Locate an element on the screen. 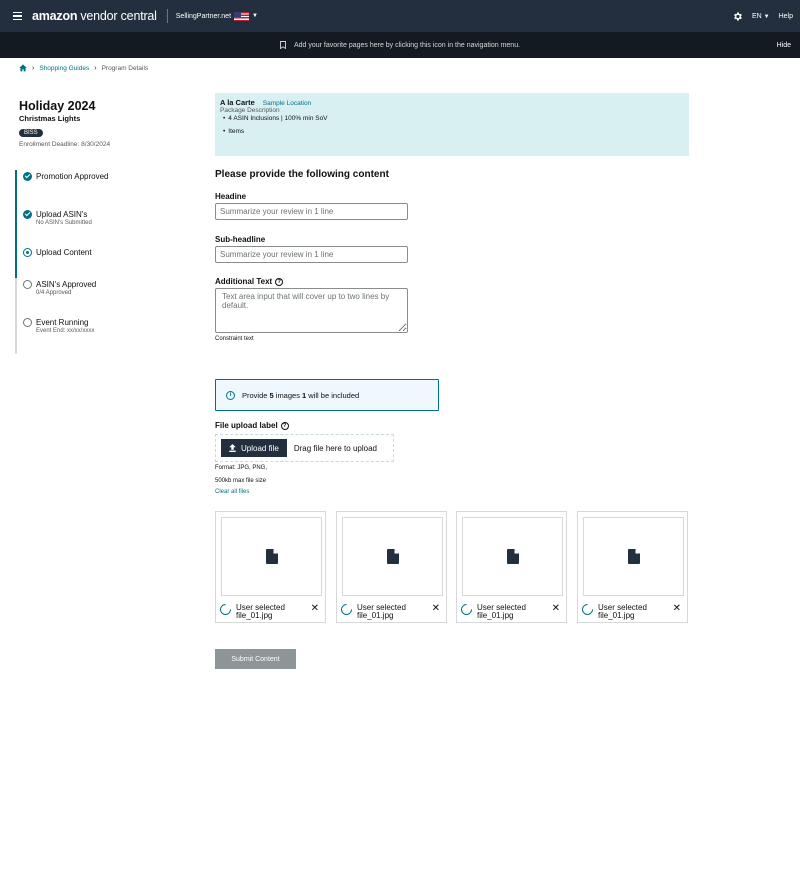 Image resolution: width=800 pixels, height=892 pixels. alert-text-mid: images is located at coordinates (288, 395).